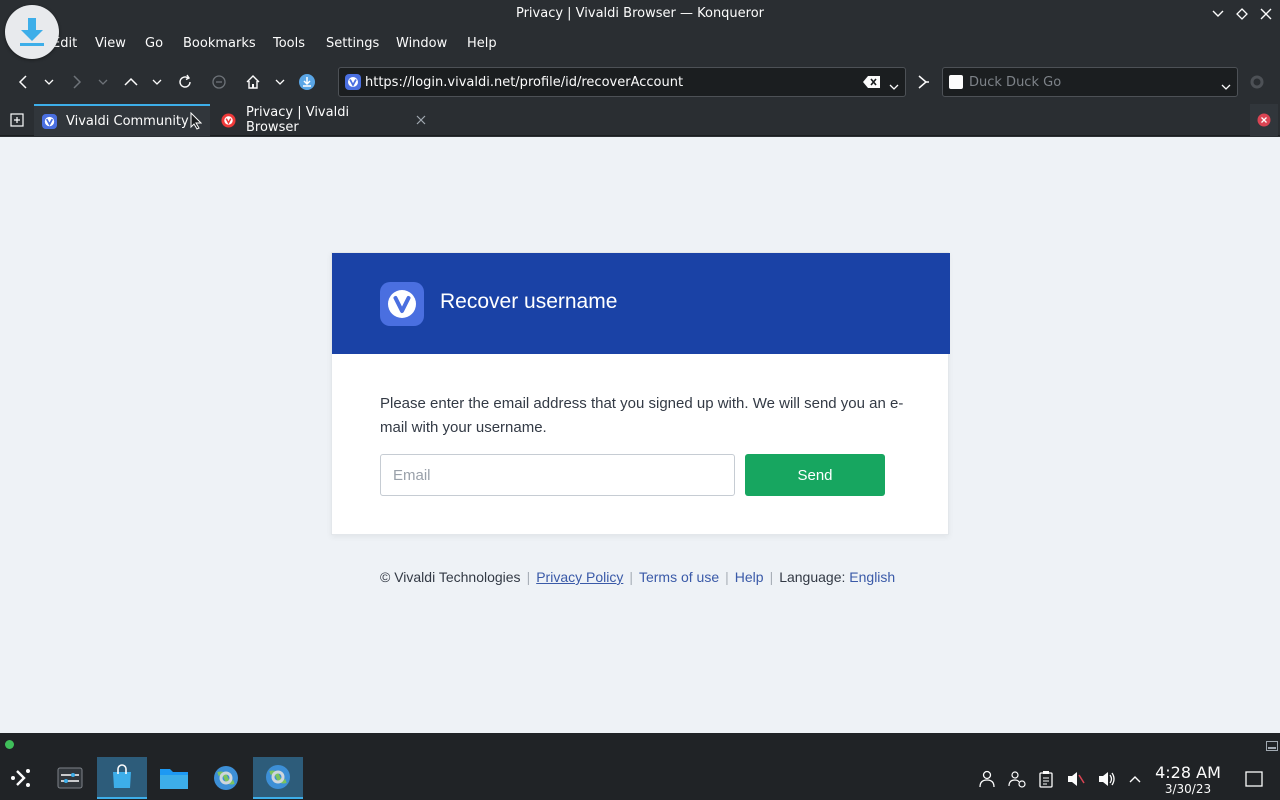 This screenshot has width=1280, height=800. I want to click on user-switch-icon, so click(1017, 779).